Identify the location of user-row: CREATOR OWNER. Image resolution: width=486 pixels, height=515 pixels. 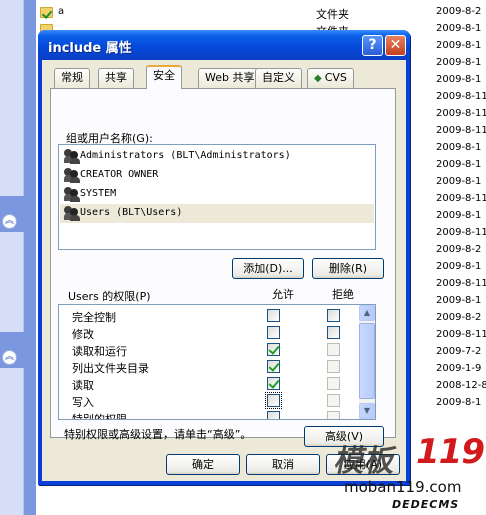
(217, 175).